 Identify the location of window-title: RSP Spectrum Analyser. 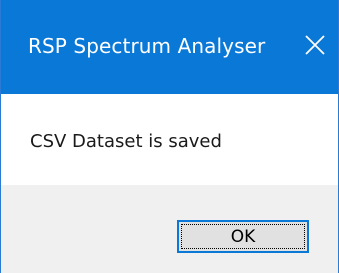
(147, 46).